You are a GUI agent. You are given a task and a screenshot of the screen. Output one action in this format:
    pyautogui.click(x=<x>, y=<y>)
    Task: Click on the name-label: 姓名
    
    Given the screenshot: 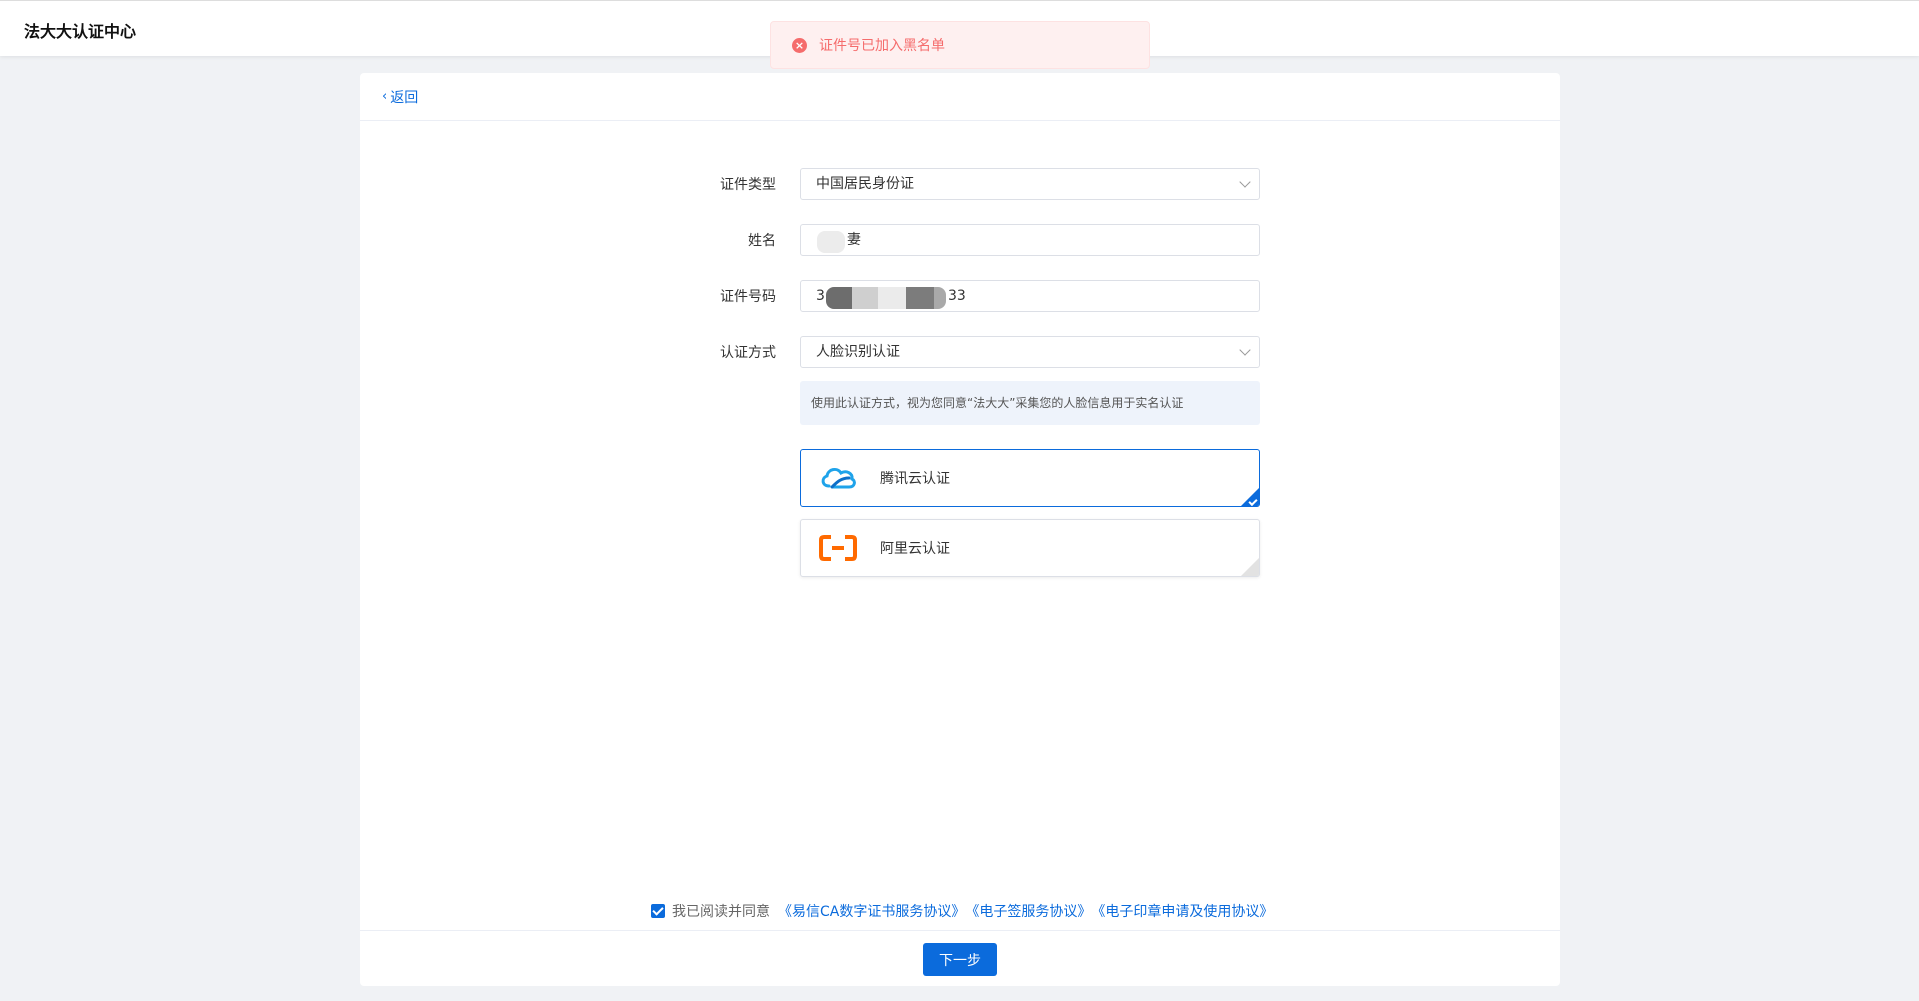 What is the action you would take?
    pyautogui.click(x=762, y=241)
    